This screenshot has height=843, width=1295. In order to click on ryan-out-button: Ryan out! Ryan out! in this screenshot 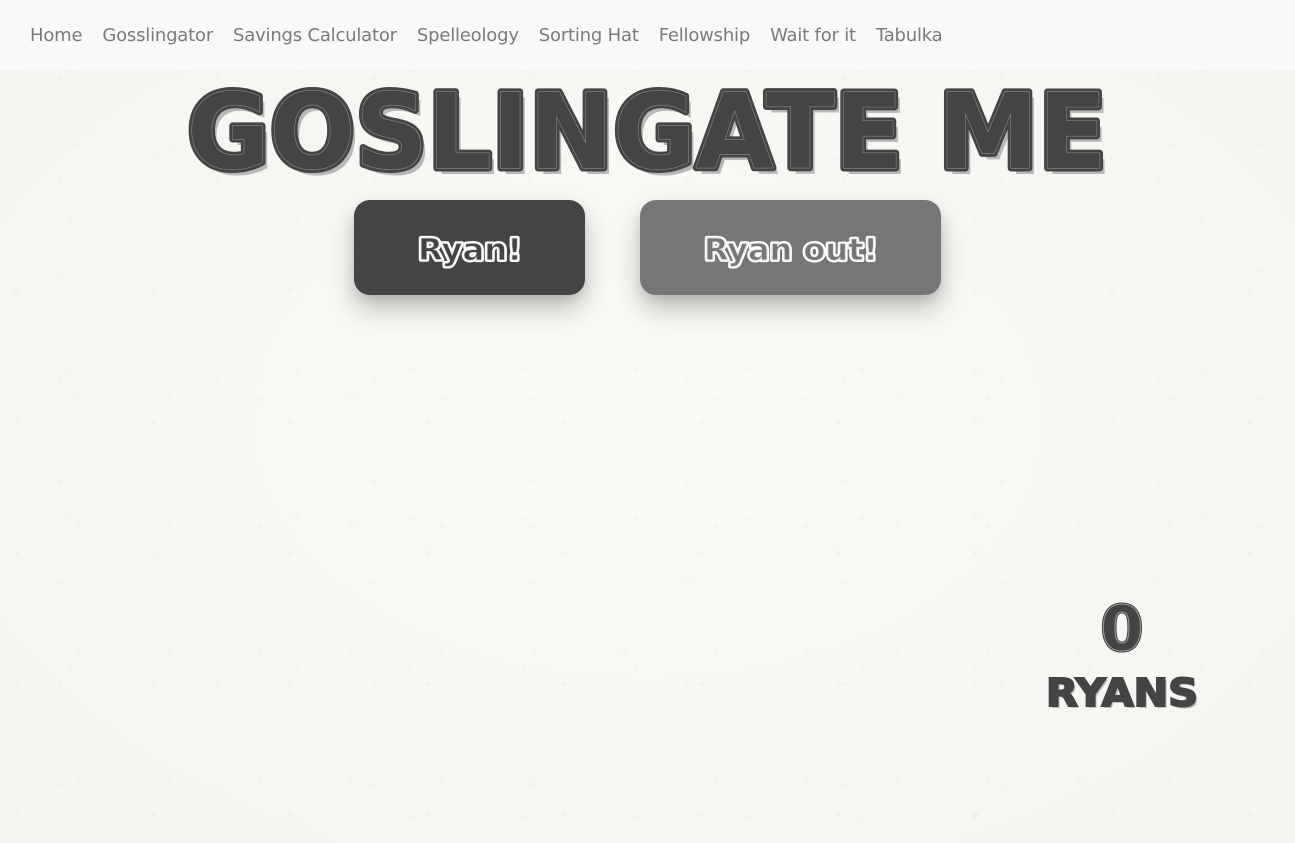, I will do `click(790, 247)`.